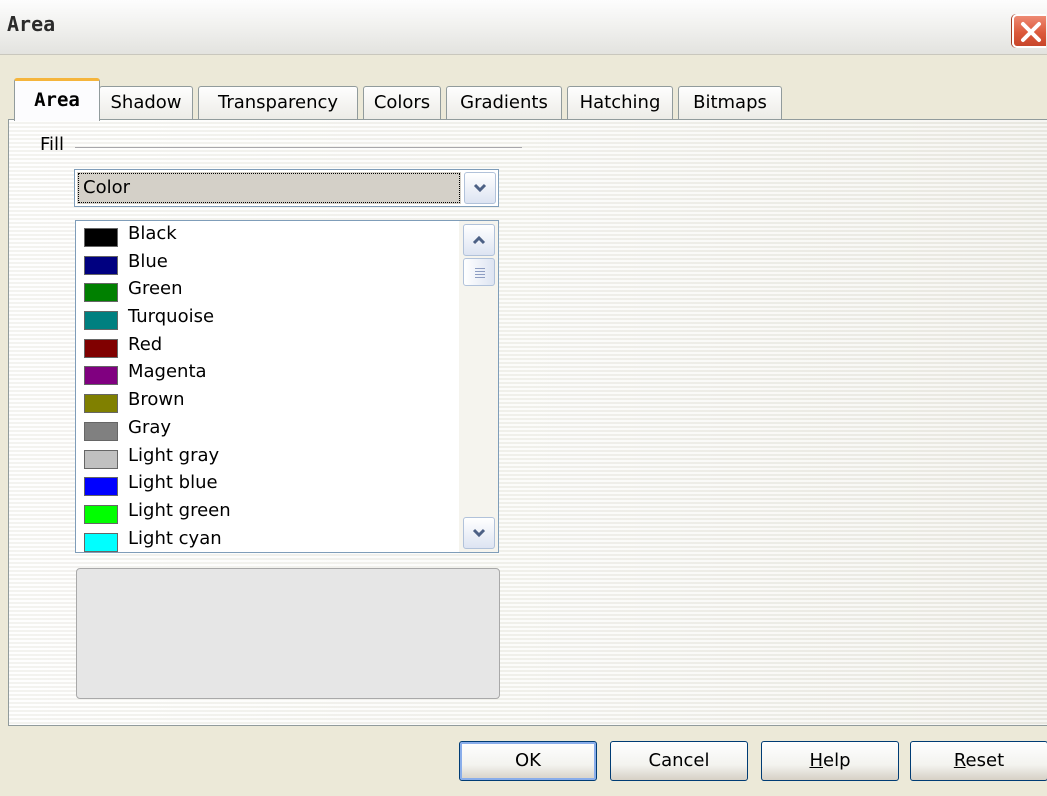  What do you see at coordinates (985, 760) in the screenshot?
I see `reset-button-label: eset` at bounding box center [985, 760].